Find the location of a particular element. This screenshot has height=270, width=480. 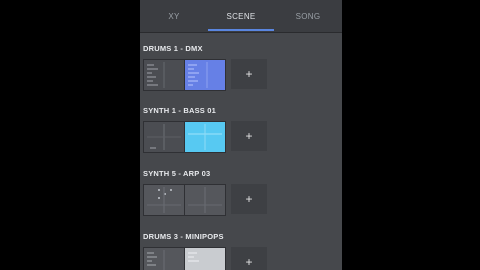

add-clip-button-synth-1: + is located at coordinates (249, 136).